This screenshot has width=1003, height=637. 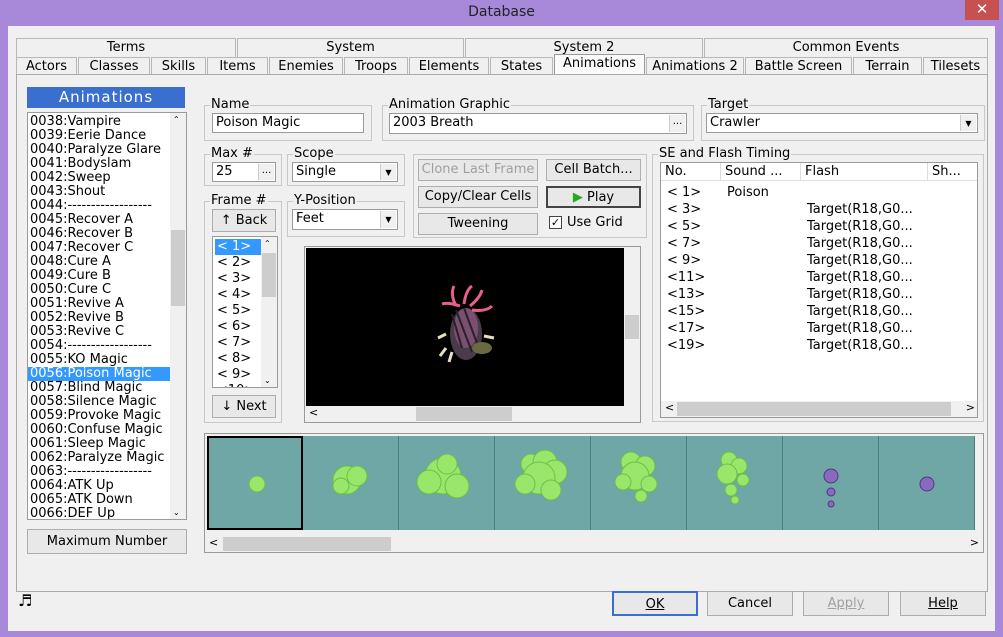 What do you see at coordinates (686, 328) in the screenshot?
I see `se-cell-no: <17>` at bounding box center [686, 328].